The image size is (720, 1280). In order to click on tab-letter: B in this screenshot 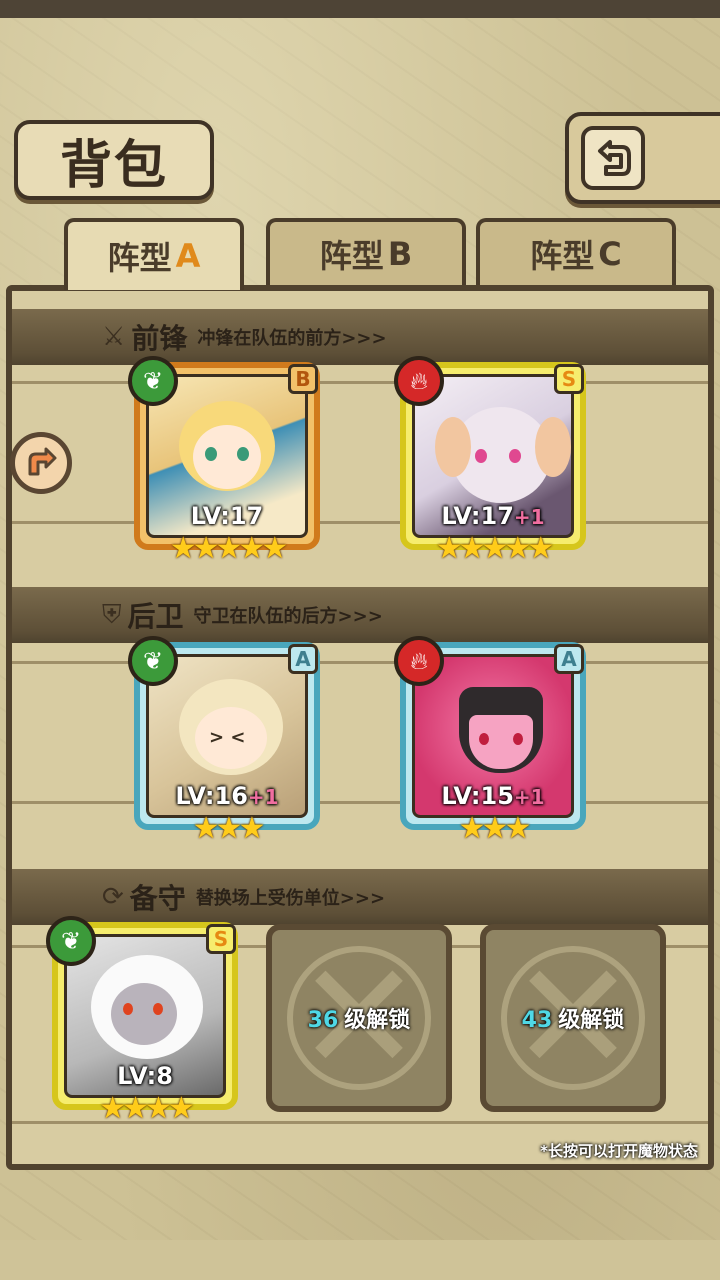, I will do `click(400, 254)`.